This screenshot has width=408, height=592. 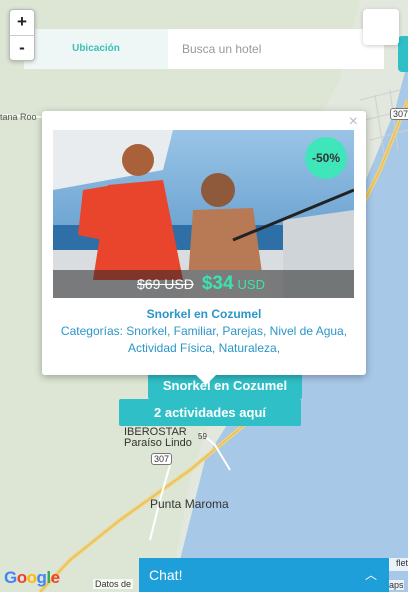 What do you see at coordinates (353, 122) in the screenshot?
I see `close-icon: ×` at bounding box center [353, 122].